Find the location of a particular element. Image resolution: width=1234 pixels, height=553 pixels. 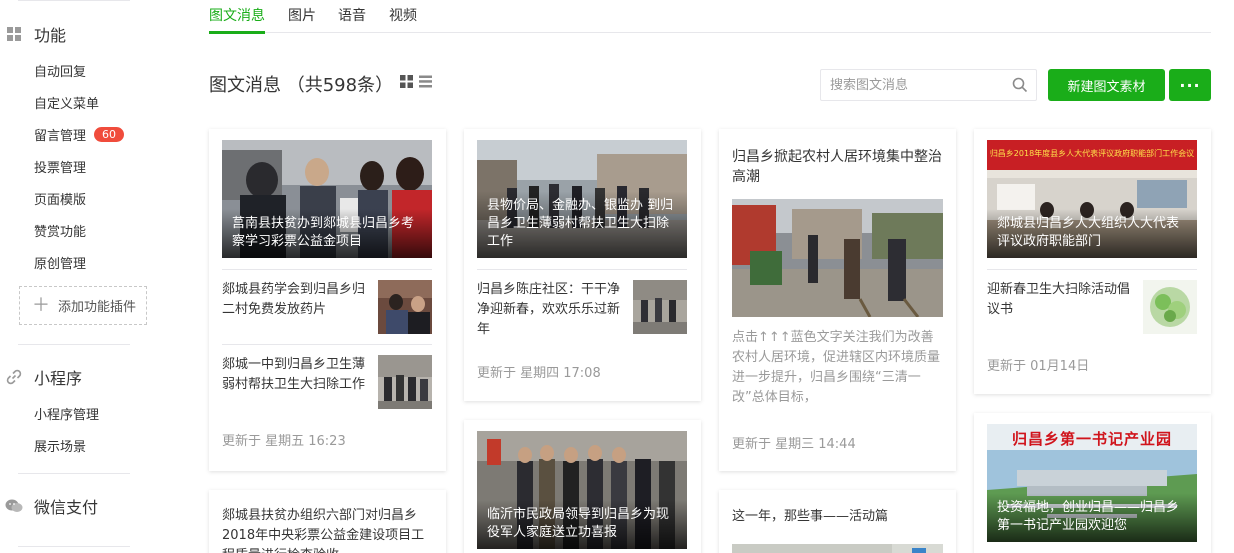

article-title: 归昌乡掀起农村人居环境集中整治高潮 is located at coordinates (837, 167).